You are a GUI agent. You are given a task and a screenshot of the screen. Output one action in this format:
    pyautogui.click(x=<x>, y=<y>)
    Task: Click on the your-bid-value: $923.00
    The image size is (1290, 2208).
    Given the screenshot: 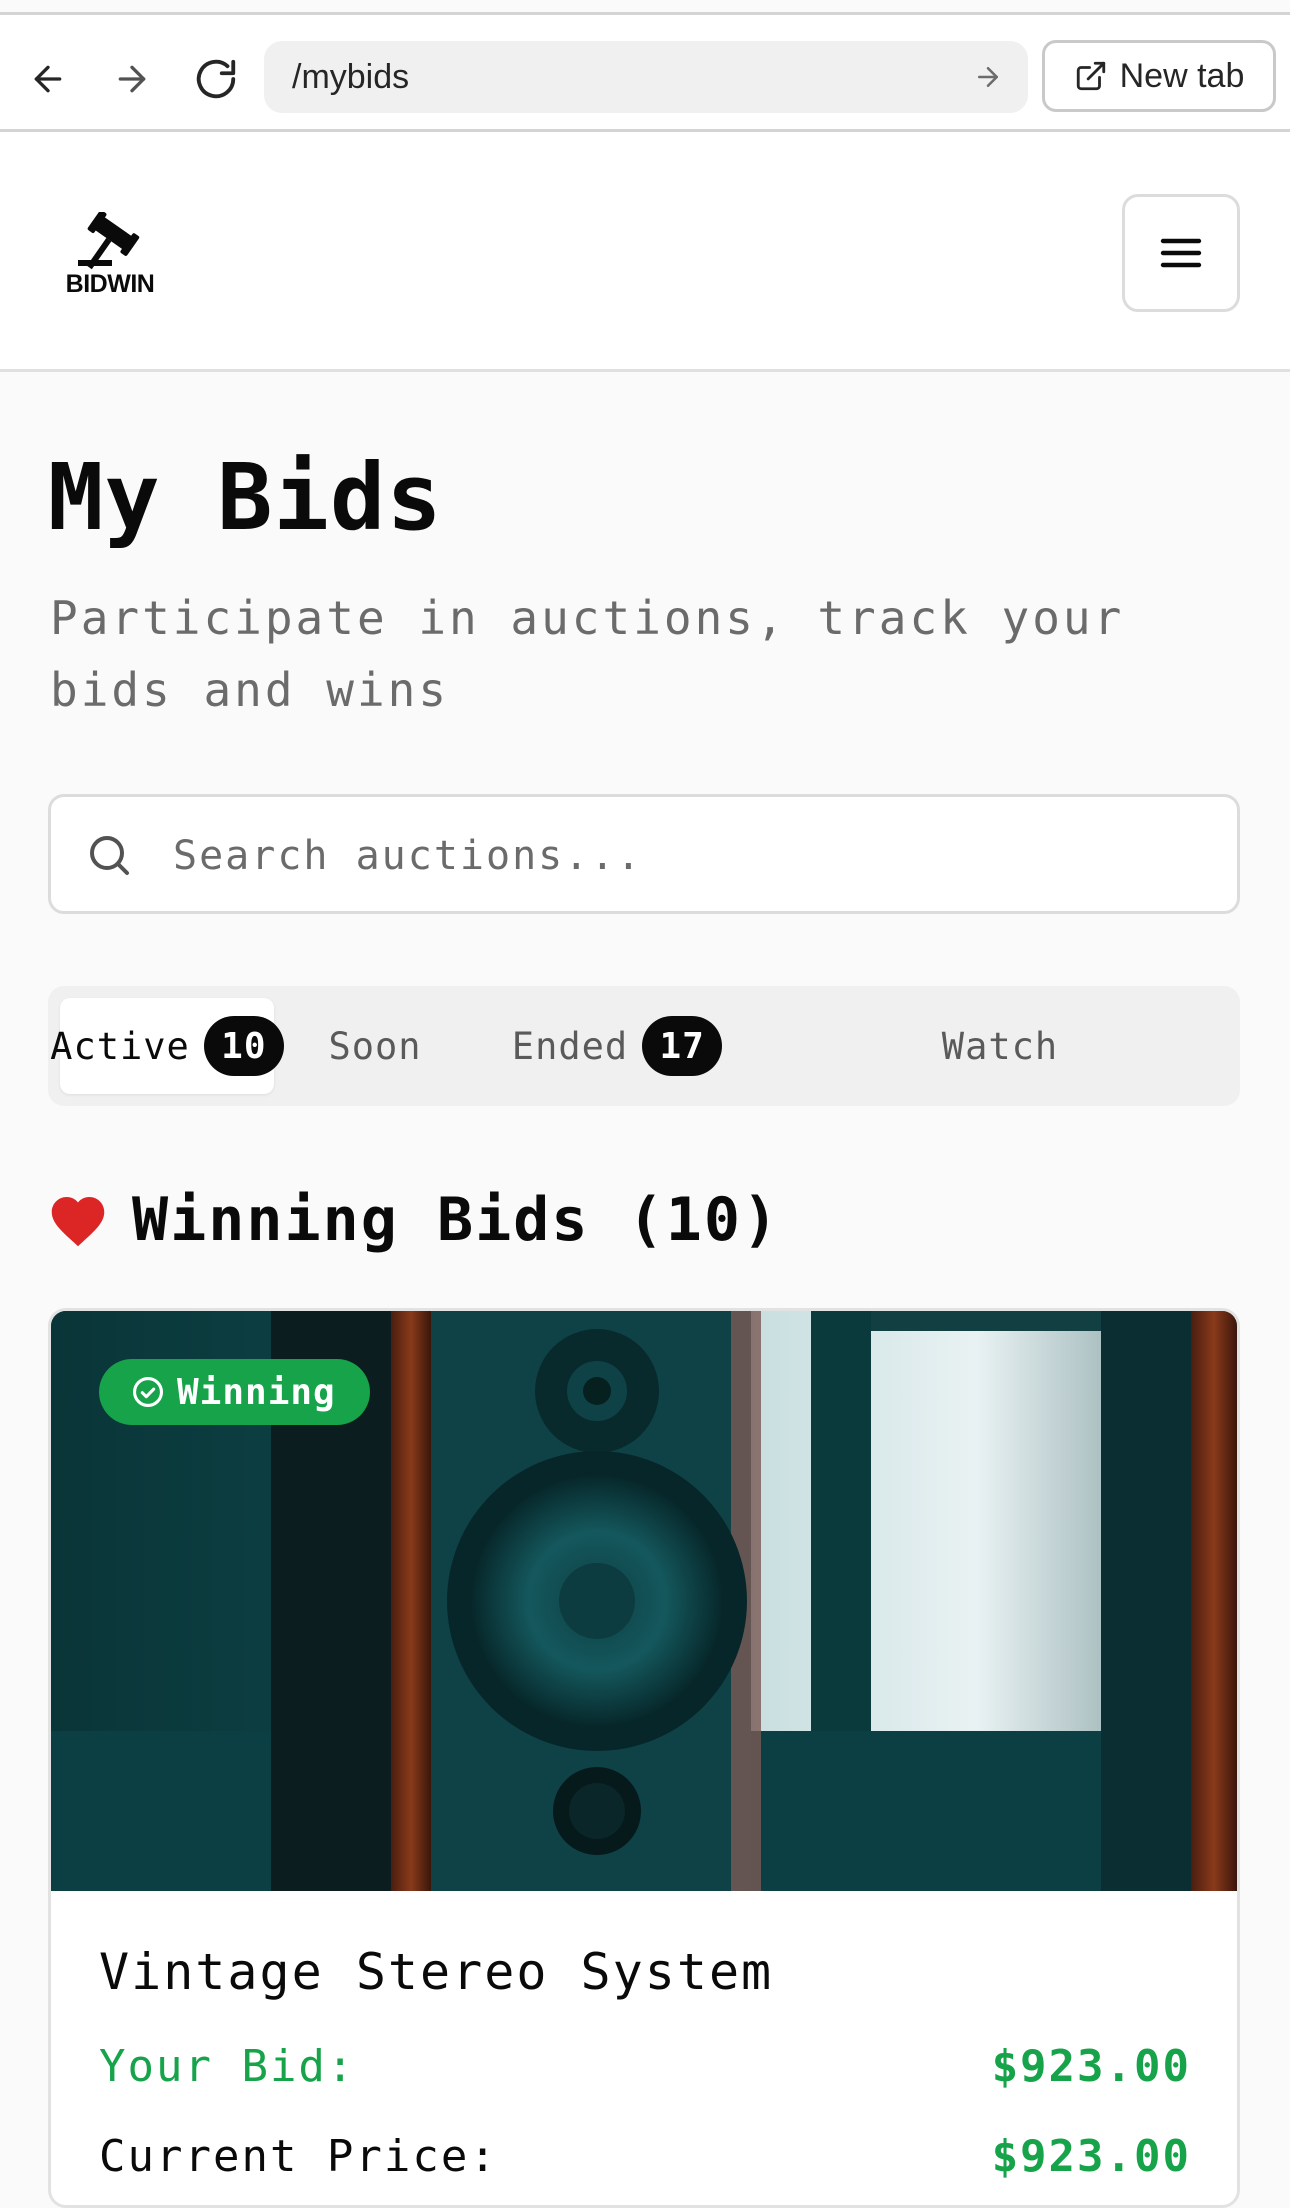 What is the action you would take?
    pyautogui.click(x=1091, y=2066)
    